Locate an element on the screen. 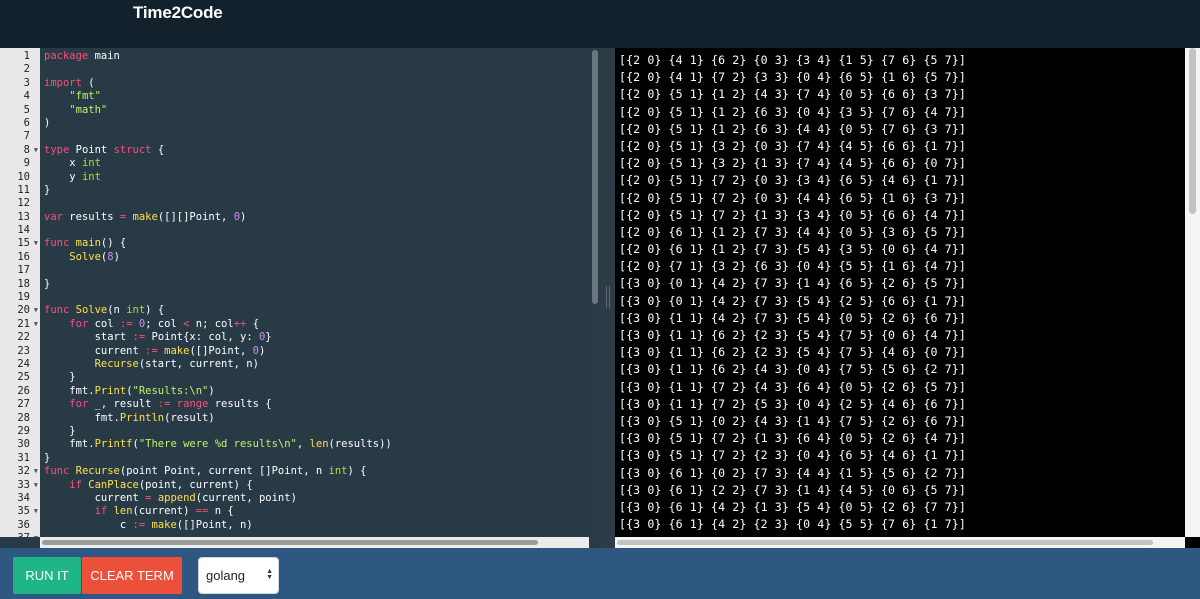 The width and height of the screenshot is (1200, 599). code-line: func Solve(n int) { is located at coordinates (314, 310).